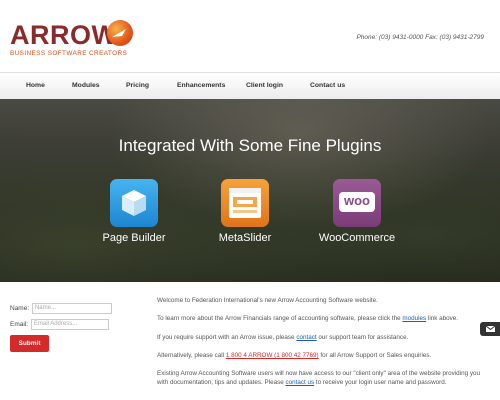 Image resolution: width=500 pixels, height=400 pixels. What do you see at coordinates (414, 318) in the screenshot?
I see `modules-link: modules` at bounding box center [414, 318].